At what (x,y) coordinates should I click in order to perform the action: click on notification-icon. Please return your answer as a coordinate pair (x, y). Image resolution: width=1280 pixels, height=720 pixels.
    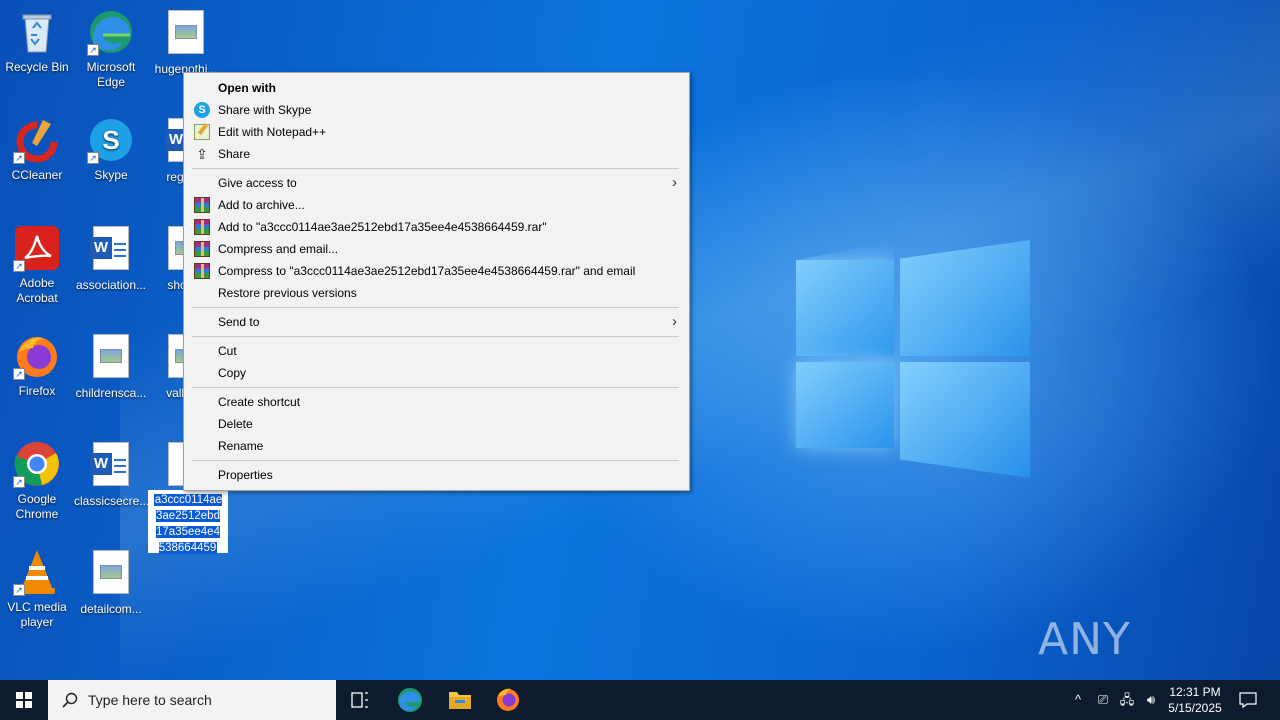
    Looking at the image, I should click on (1248, 700).